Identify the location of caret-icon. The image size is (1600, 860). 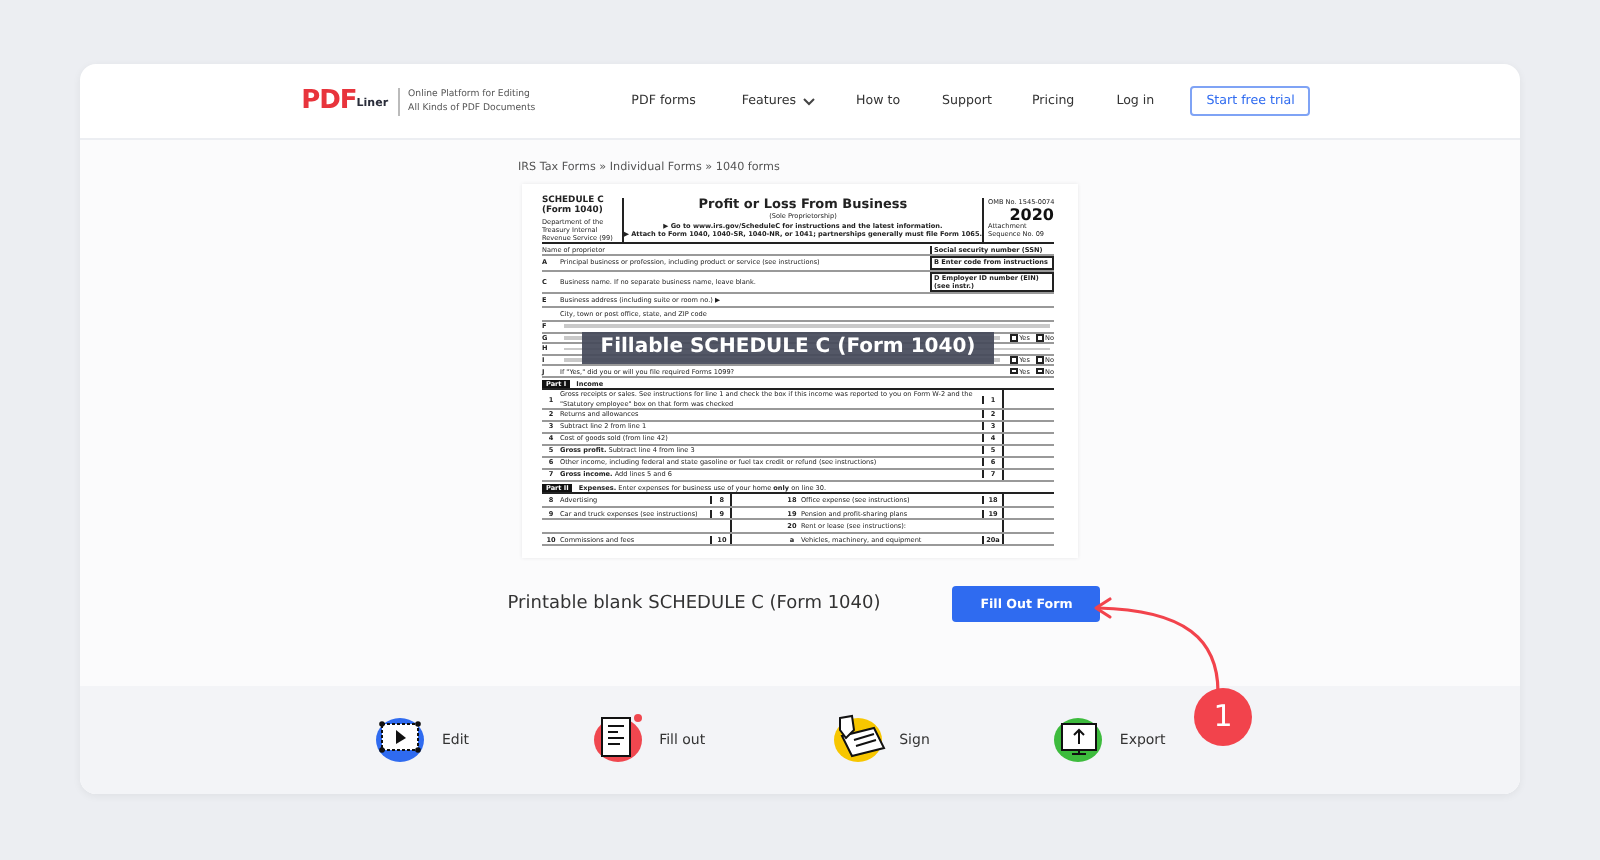
(808, 101).